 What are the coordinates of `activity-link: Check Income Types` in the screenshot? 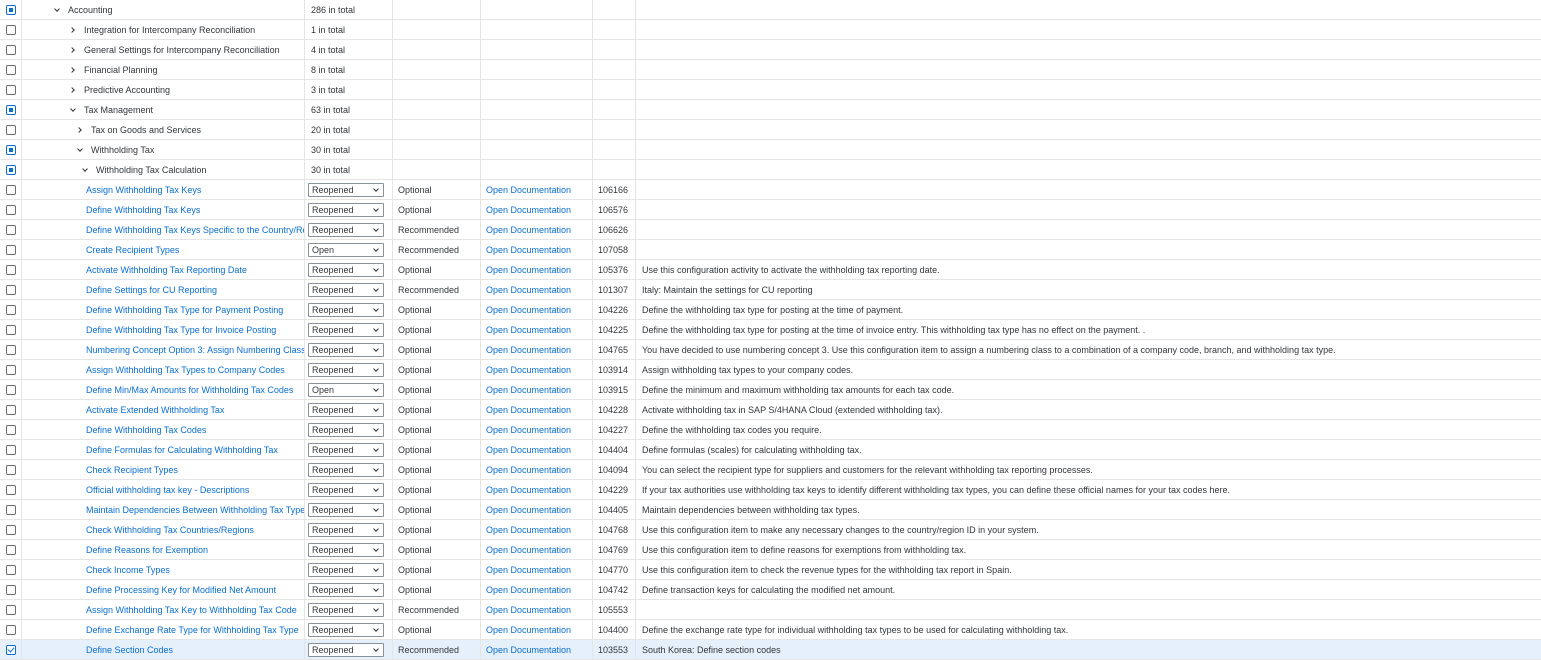 It's located at (128, 570).